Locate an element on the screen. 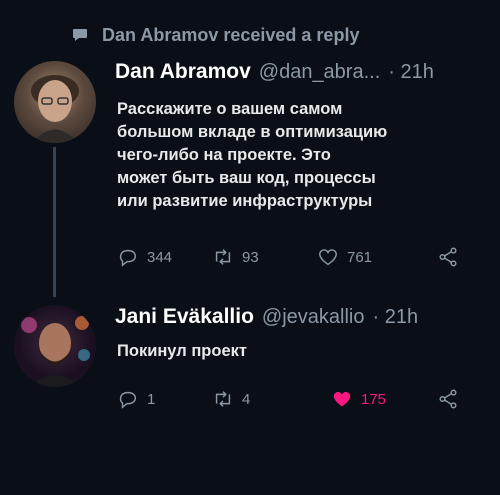 Image resolution: width=500 pixels, height=495 pixels. heart-icon is located at coordinates (328, 257).